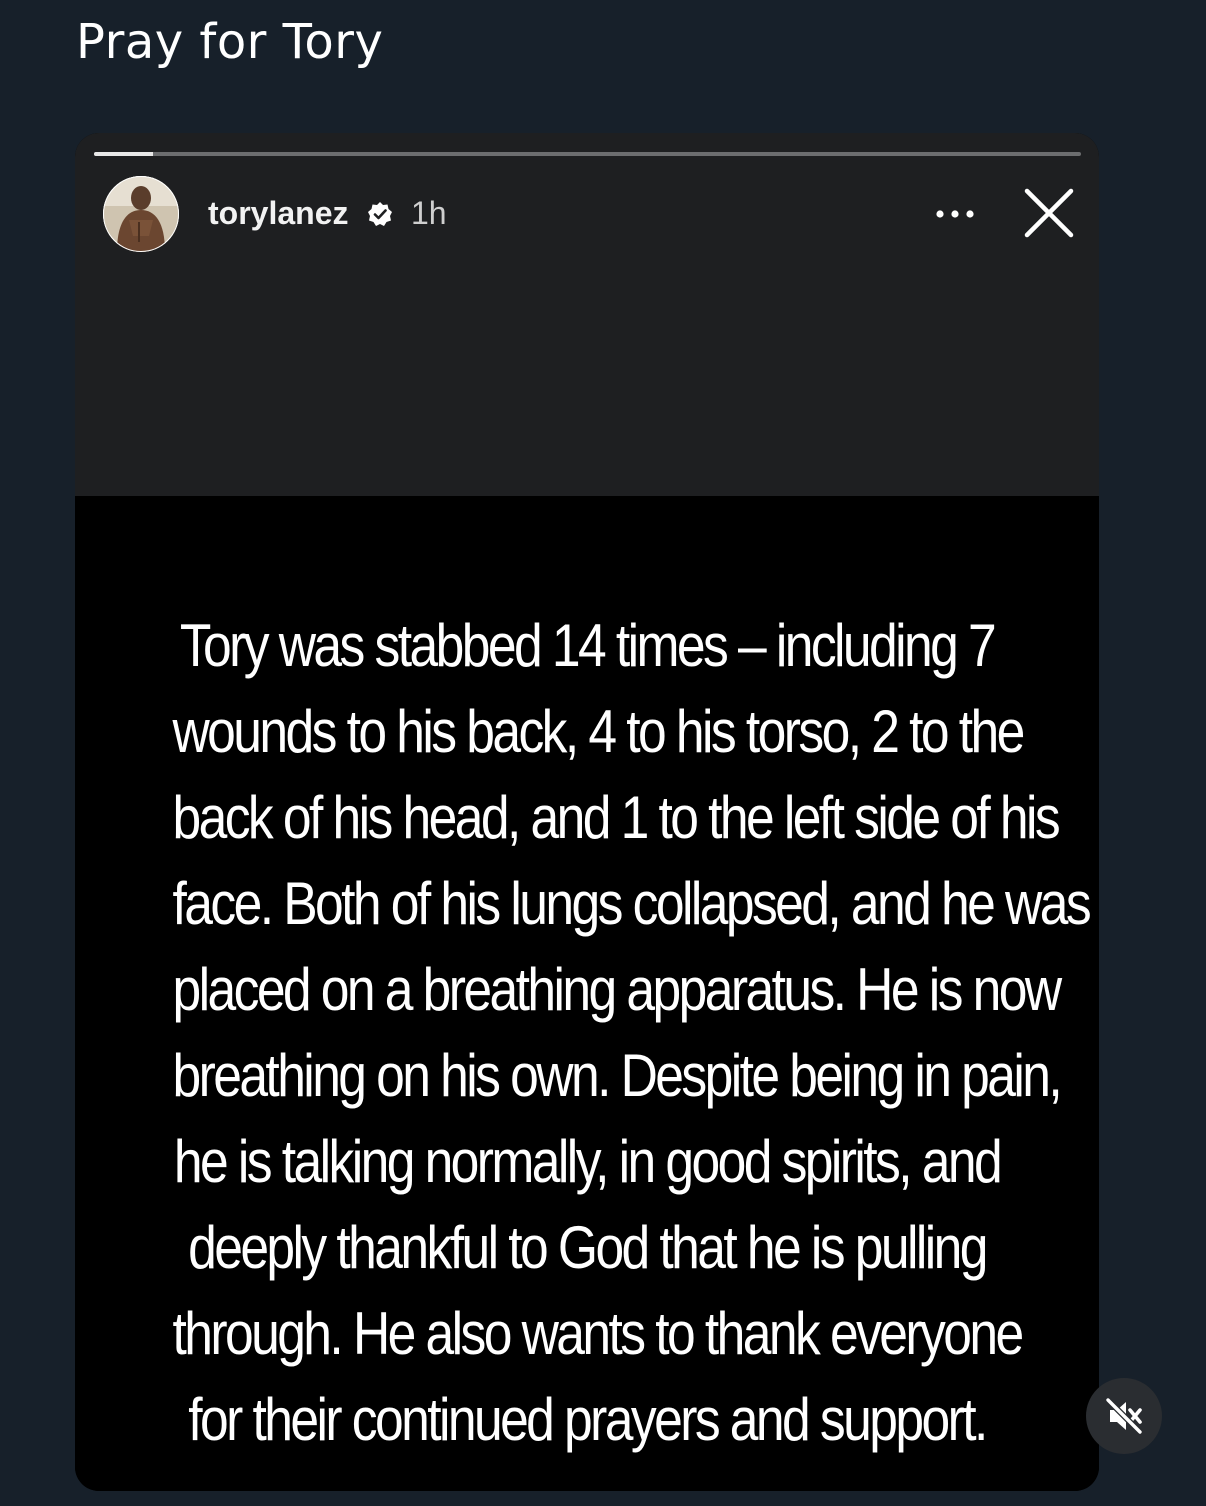 The image size is (1206, 1506). What do you see at coordinates (278, 213) in the screenshot?
I see `username: torylanez` at bounding box center [278, 213].